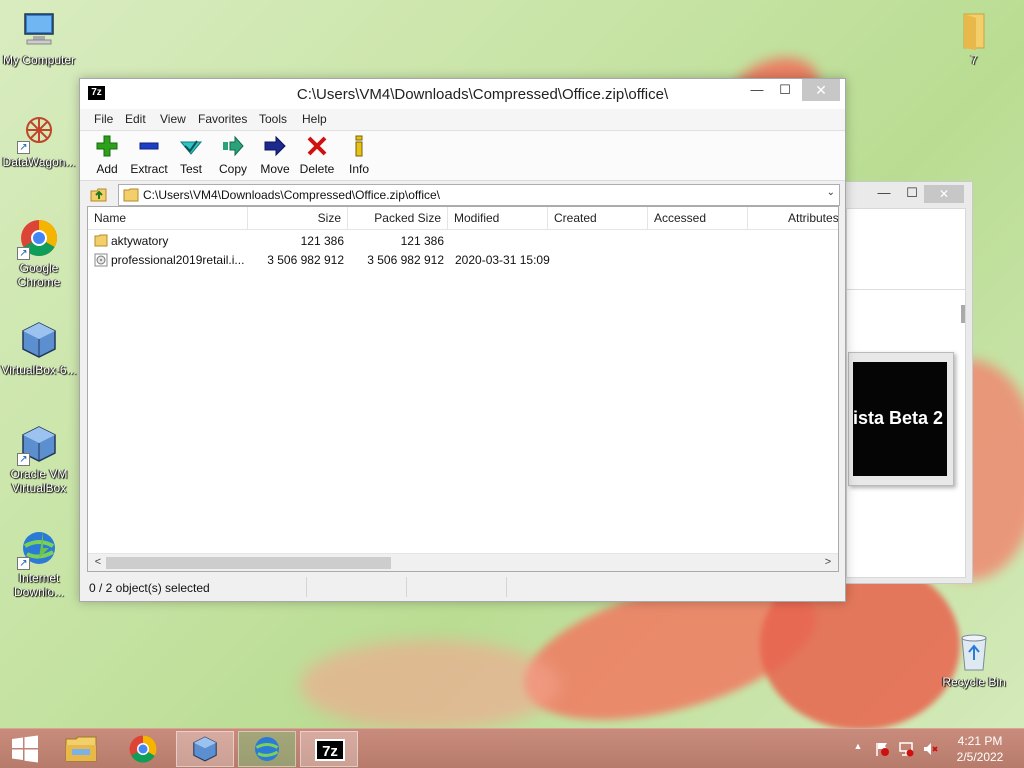  What do you see at coordinates (275, 169) in the screenshot?
I see `move-label: Move` at bounding box center [275, 169].